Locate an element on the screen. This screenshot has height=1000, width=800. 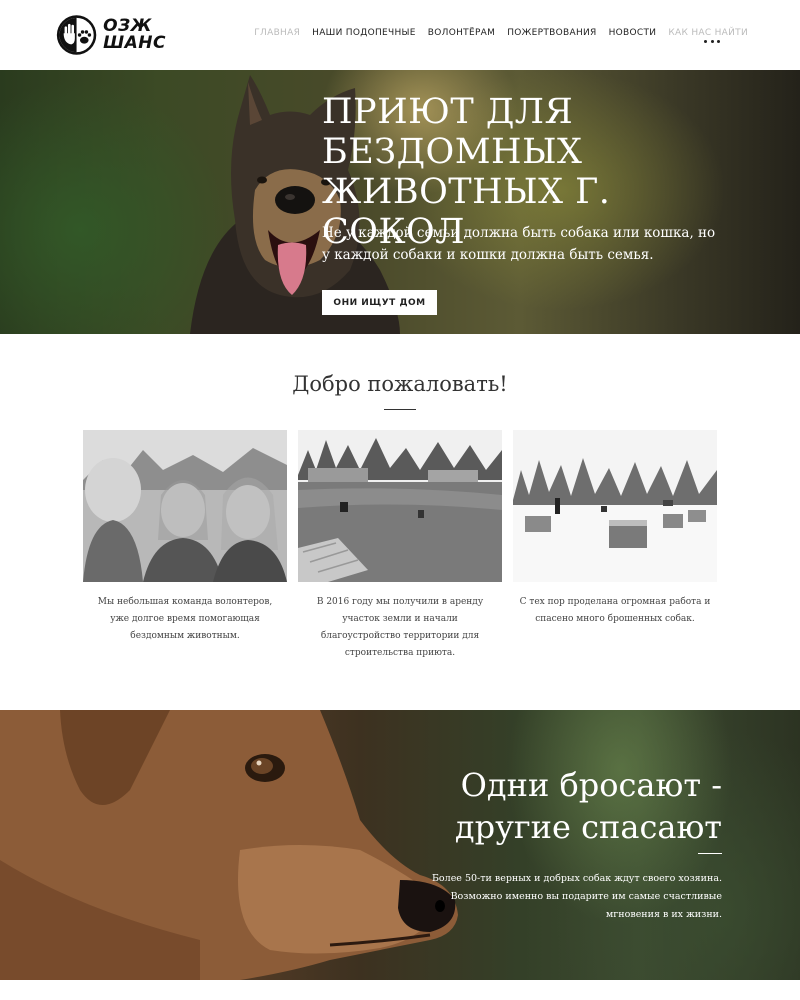
welcome-divider is located at coordinates (400, 409).